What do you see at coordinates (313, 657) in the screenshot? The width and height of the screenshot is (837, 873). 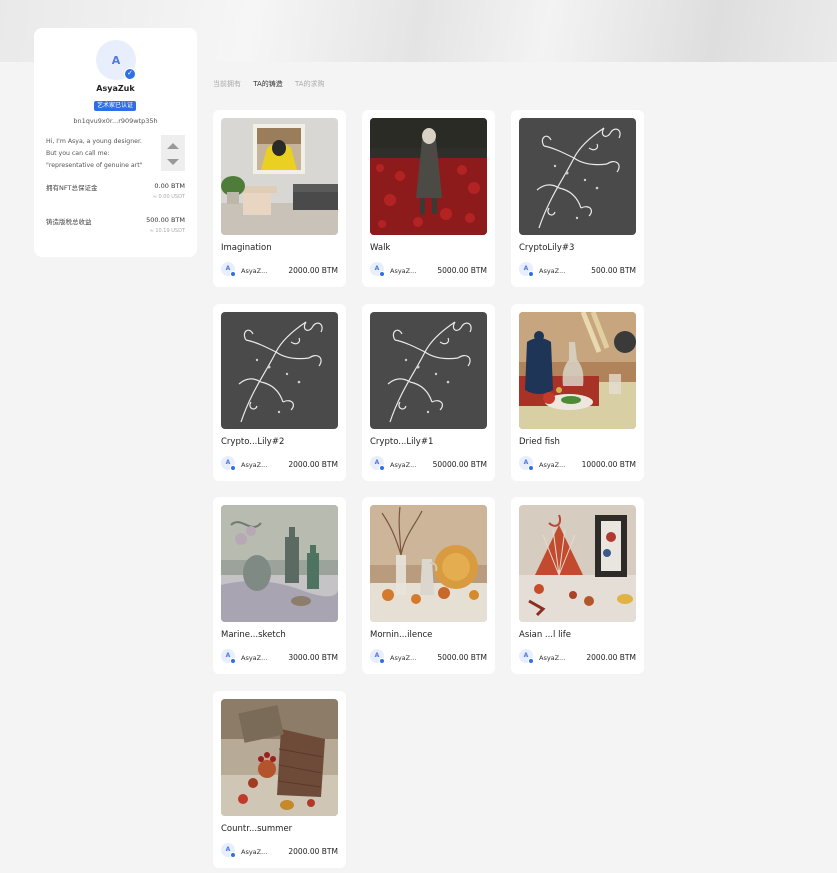 I see `nft-price: 3000.00 BTM` at bounding box center [313, 657].